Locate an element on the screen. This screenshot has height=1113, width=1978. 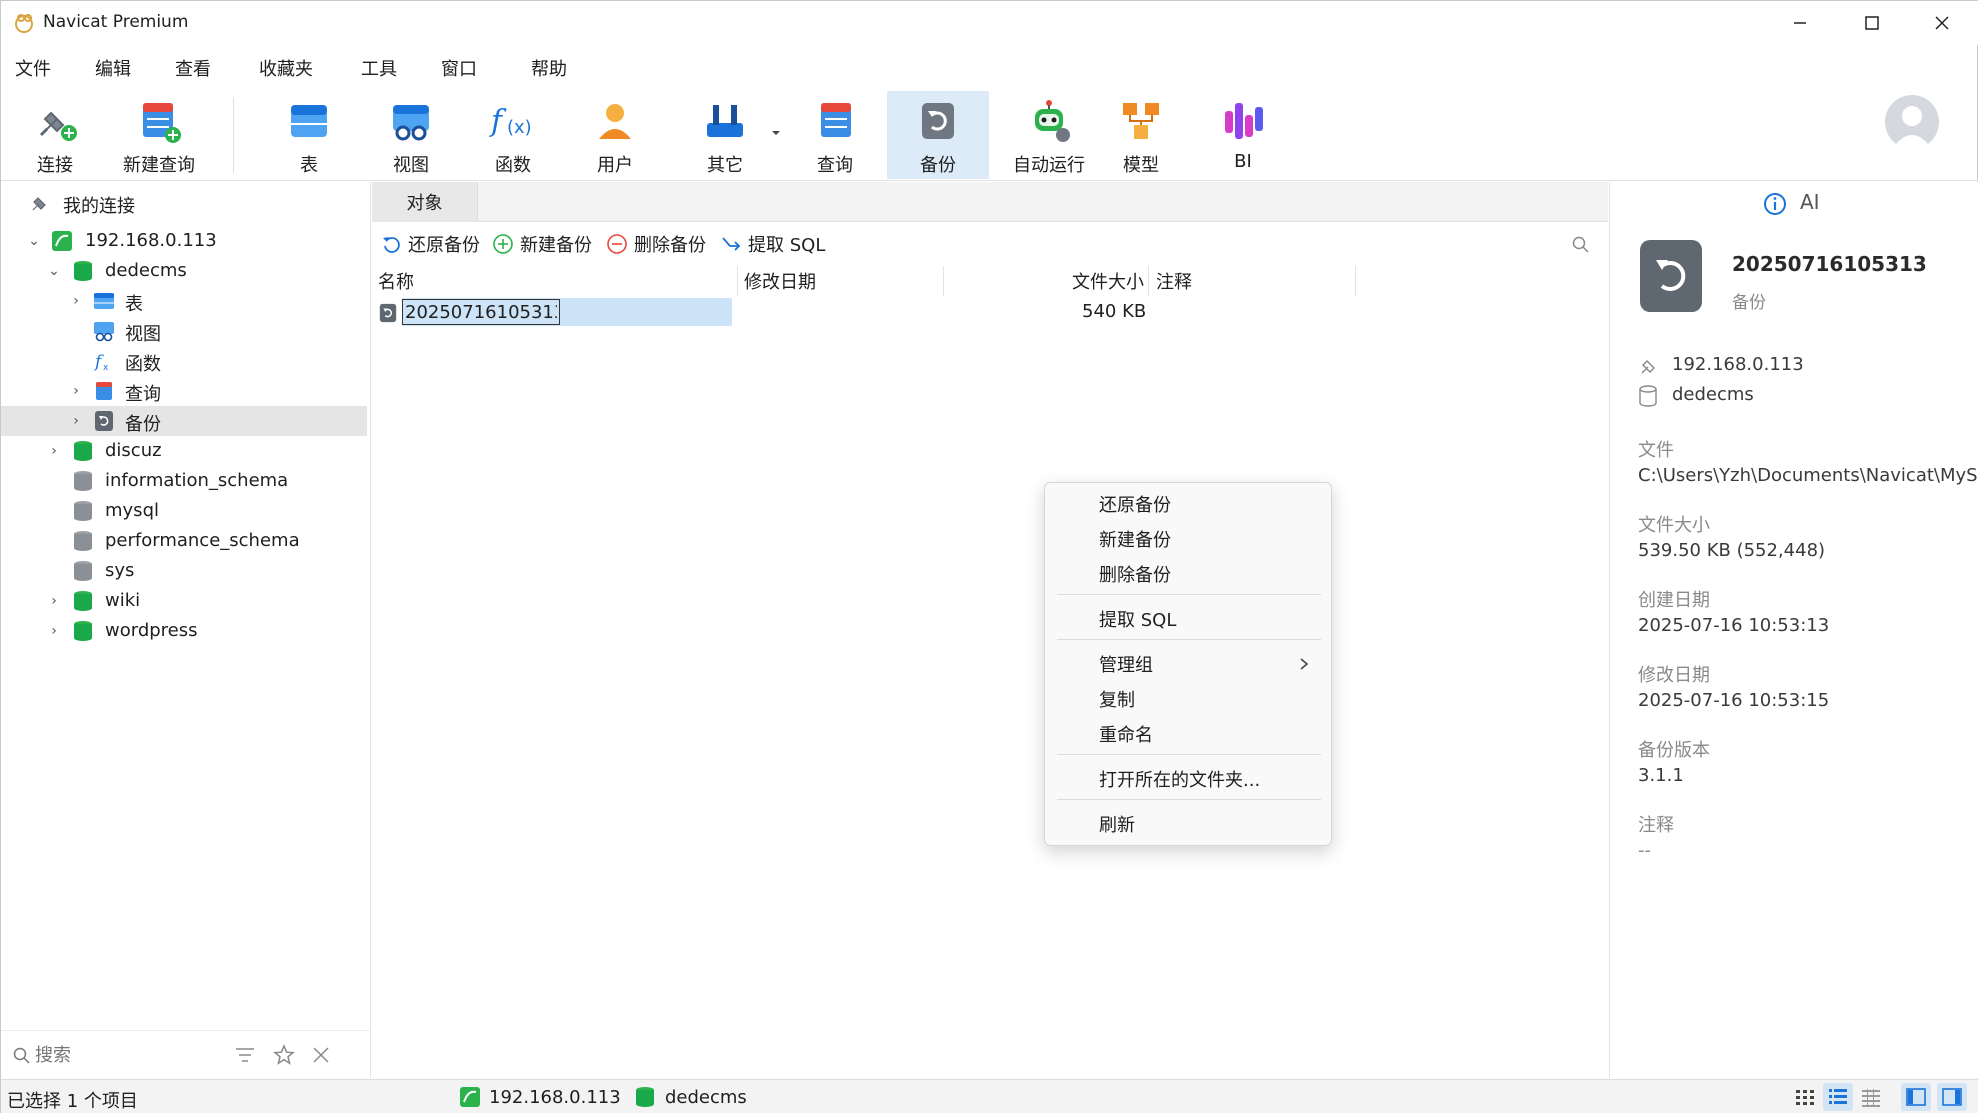
tree-db-dedecms: ⌄ dedecms is located at coordinates (184, 271).